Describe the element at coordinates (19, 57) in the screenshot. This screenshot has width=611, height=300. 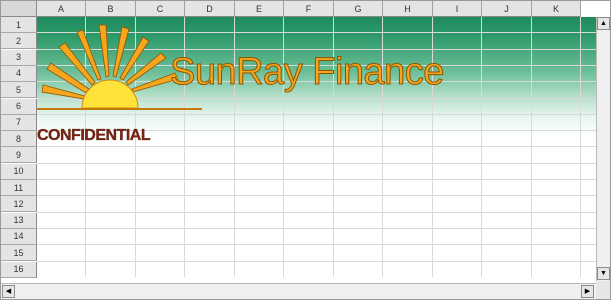
I see `row-header: 3` at that location.